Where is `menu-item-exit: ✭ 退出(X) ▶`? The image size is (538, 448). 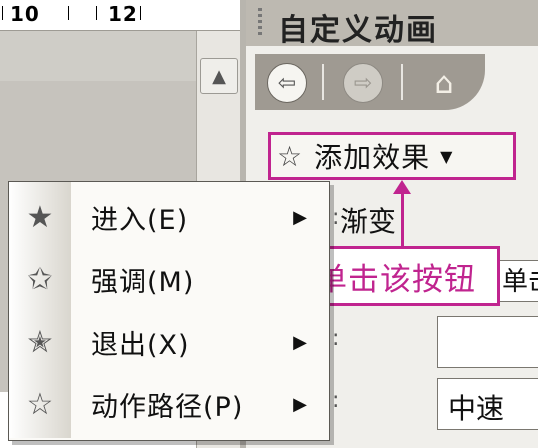
menu-item-exit: ✭ 退出(X) ▶ is located at coordinates (168, 342).